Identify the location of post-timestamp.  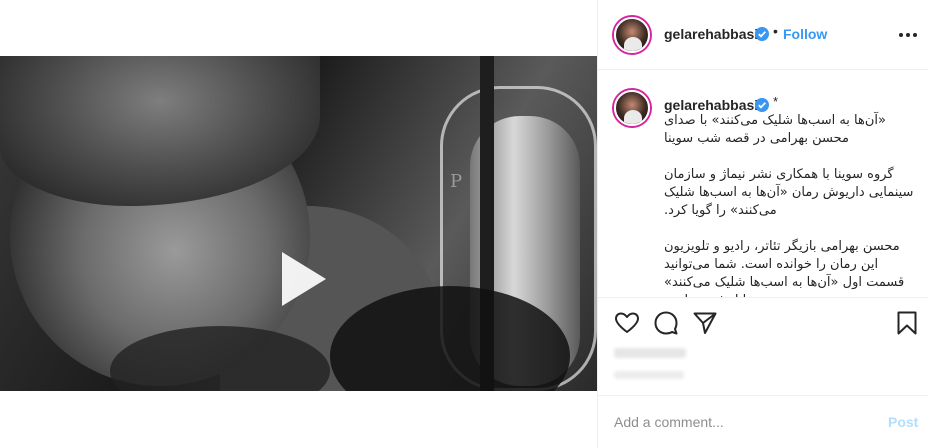
(649, 375).